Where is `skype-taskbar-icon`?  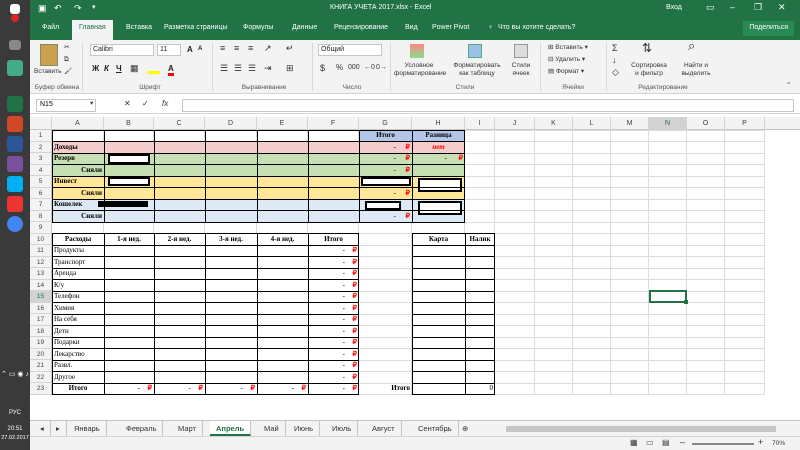
skype-taskbar-icon is located at coordinates (15, 184).